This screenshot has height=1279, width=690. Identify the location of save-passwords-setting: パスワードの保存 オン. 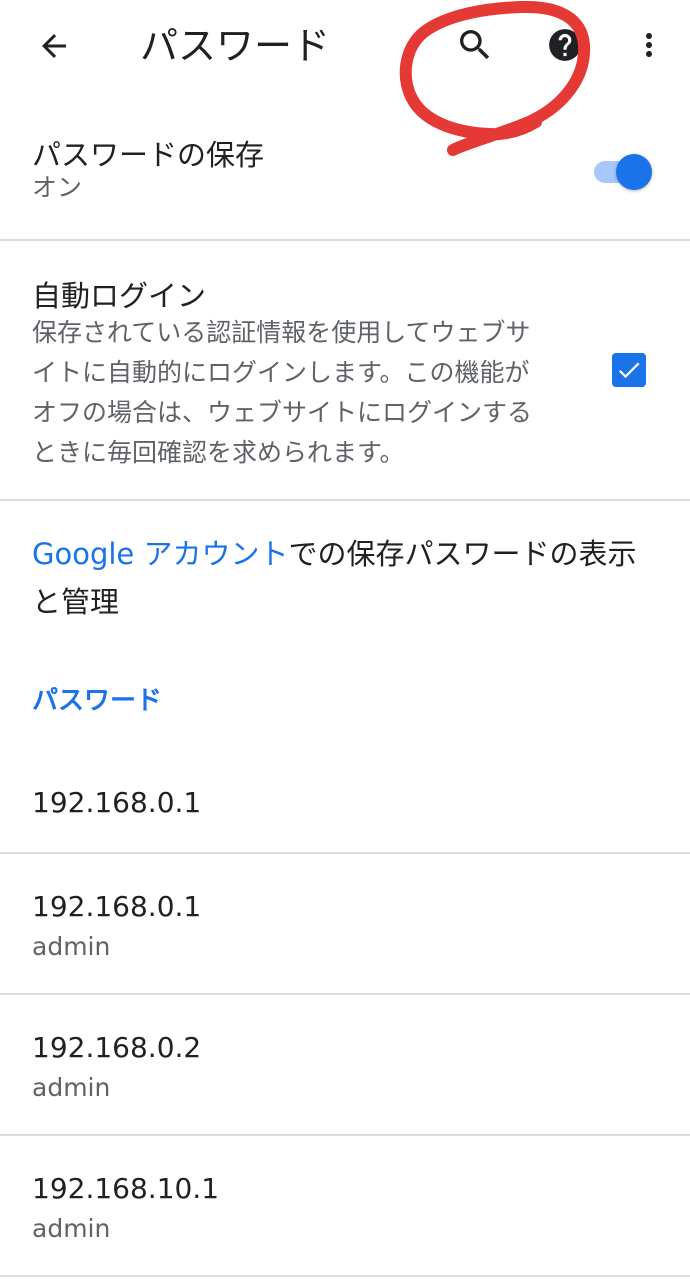
(345, 168).